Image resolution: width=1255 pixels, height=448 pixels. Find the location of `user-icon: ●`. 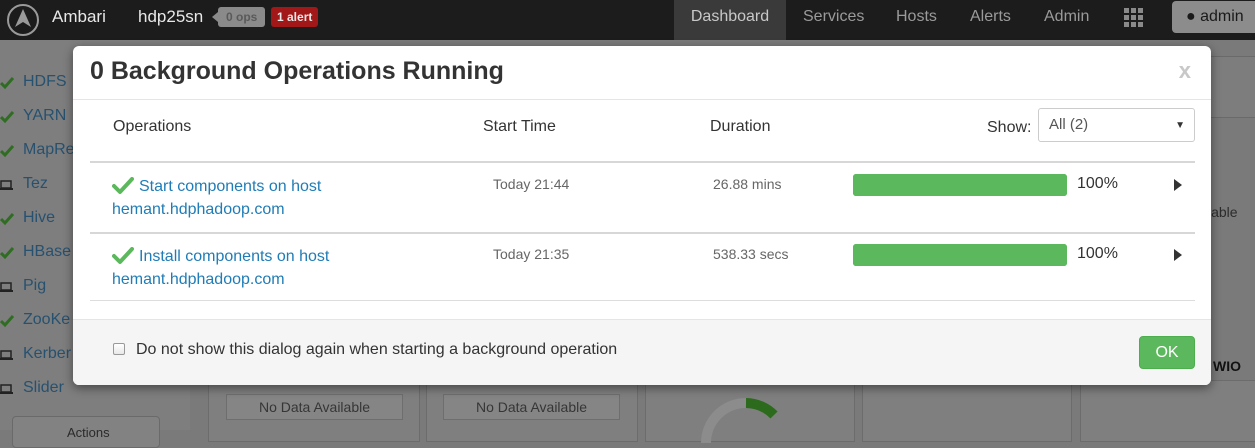

user-icon: ● is located at coordinates (1191, 16).